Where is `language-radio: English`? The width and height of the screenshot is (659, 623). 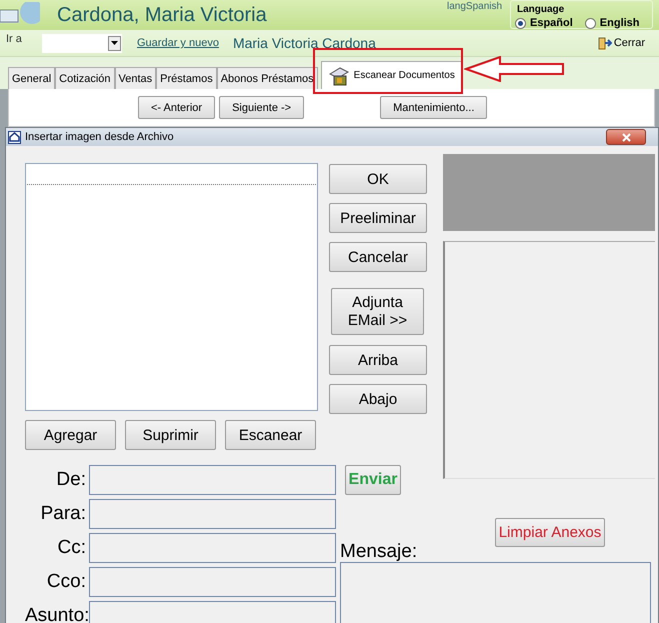 language-radio: English is located at coordinates (612, 23).